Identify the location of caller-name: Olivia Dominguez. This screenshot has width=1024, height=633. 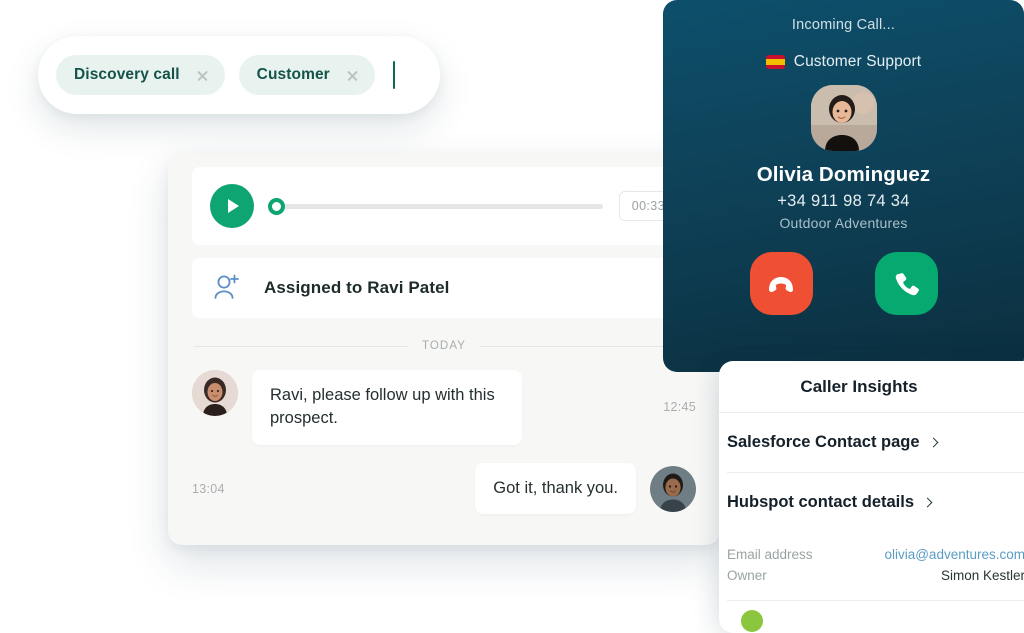
(843, 174).